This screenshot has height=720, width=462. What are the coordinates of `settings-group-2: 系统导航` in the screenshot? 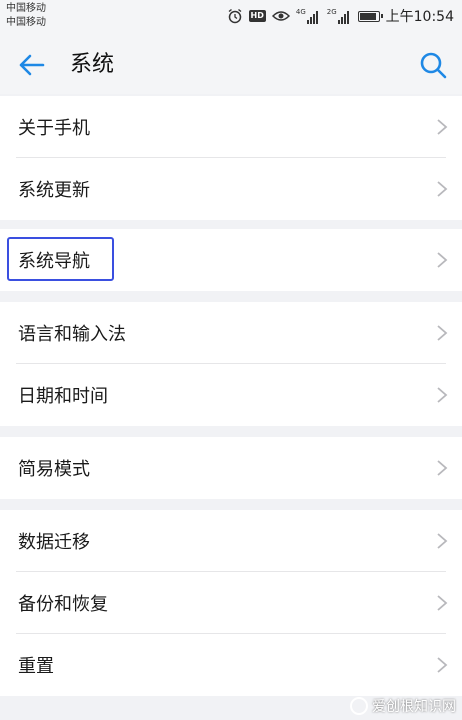 It's located at (231, 260).